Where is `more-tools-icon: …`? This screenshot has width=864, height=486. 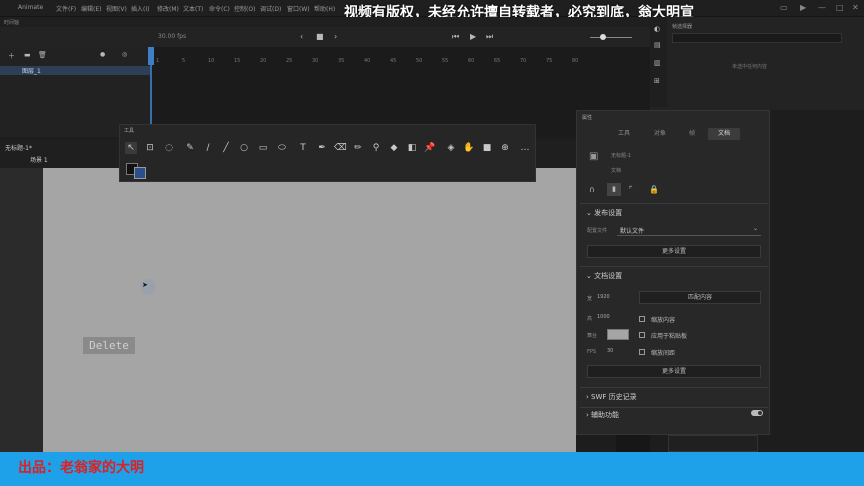
more-tools-icon: … is located at coordinates (525, 148).